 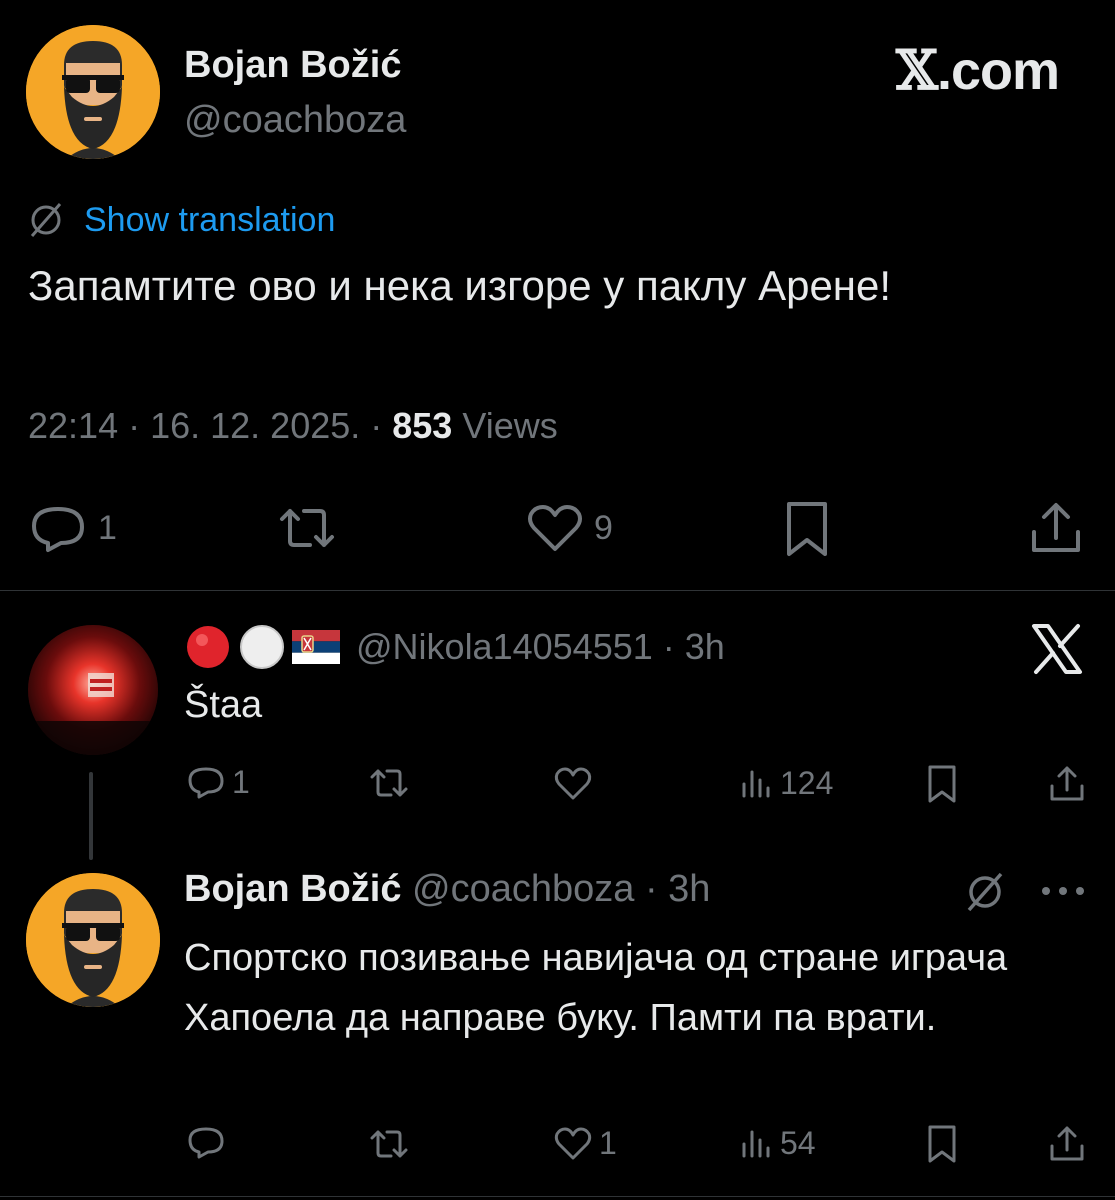 I want to click on reply-handle-time: @Nikola14054551 · 3h, so click(x=540, y=647).